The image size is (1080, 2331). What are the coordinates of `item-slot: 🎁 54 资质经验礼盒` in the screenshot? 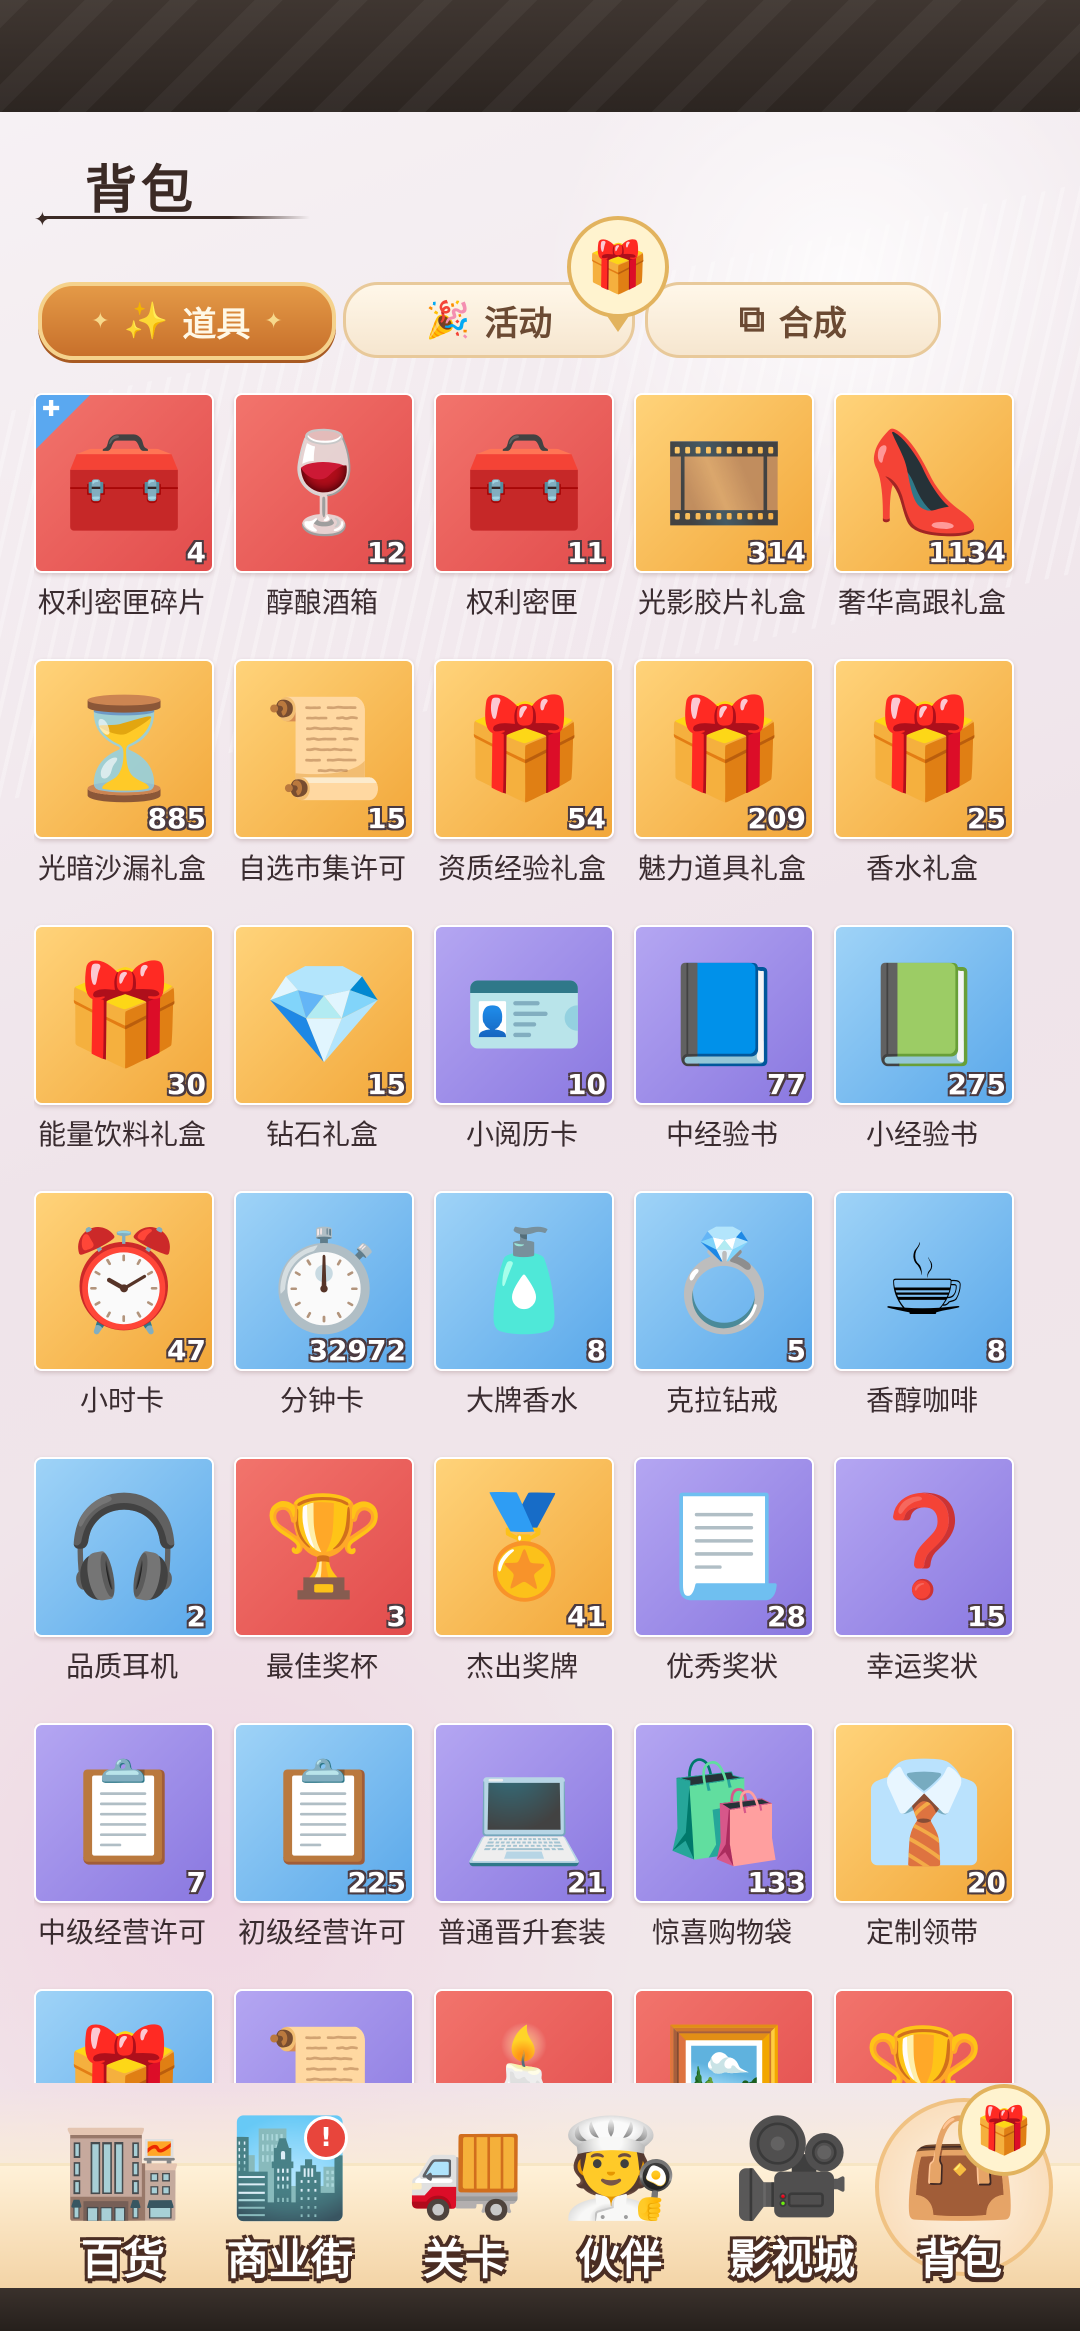 It's located at (524, 792).